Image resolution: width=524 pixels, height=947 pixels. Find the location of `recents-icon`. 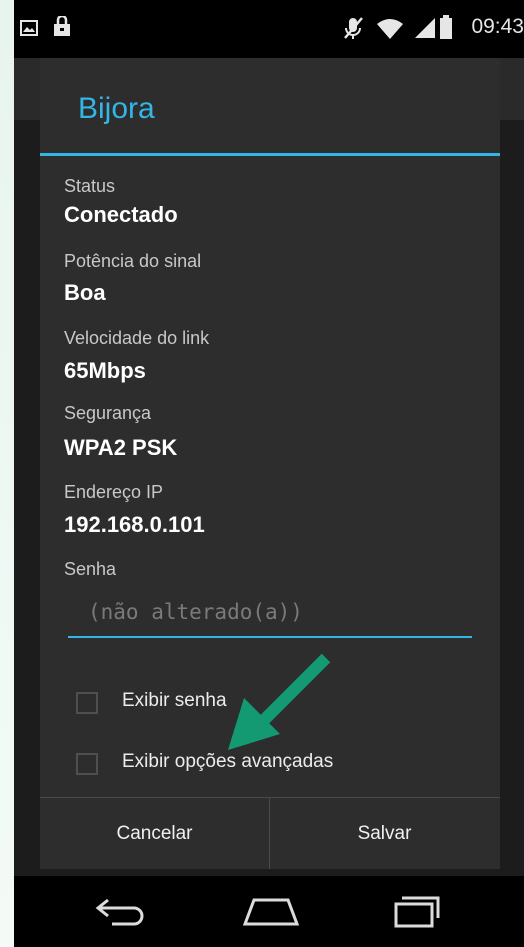

recents-icon is located at coordinates (417, 913).